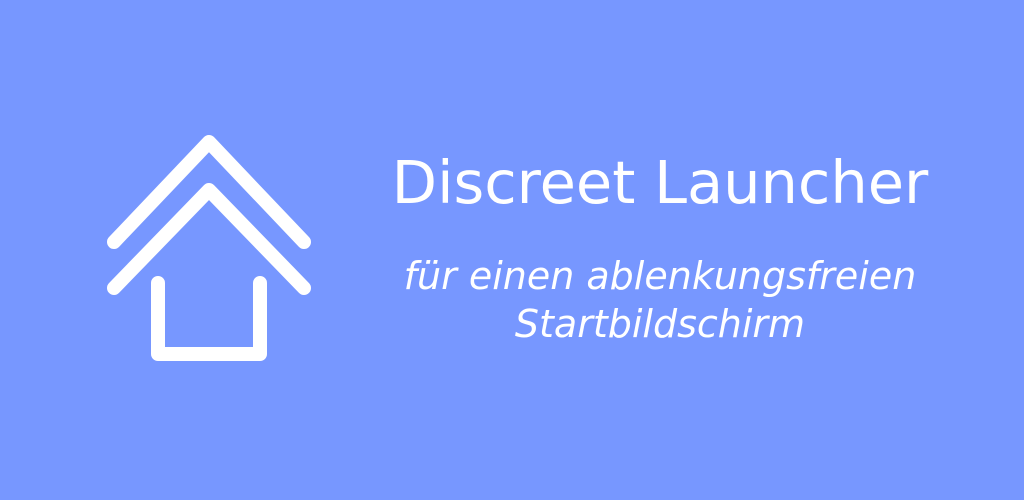 This screenshot has height=500, width=1024. What do you see at coordinates (660, 324) in the screenshot?
I see `subtitle-line-2: Startbildschirm` at bounding box center [660, 324].